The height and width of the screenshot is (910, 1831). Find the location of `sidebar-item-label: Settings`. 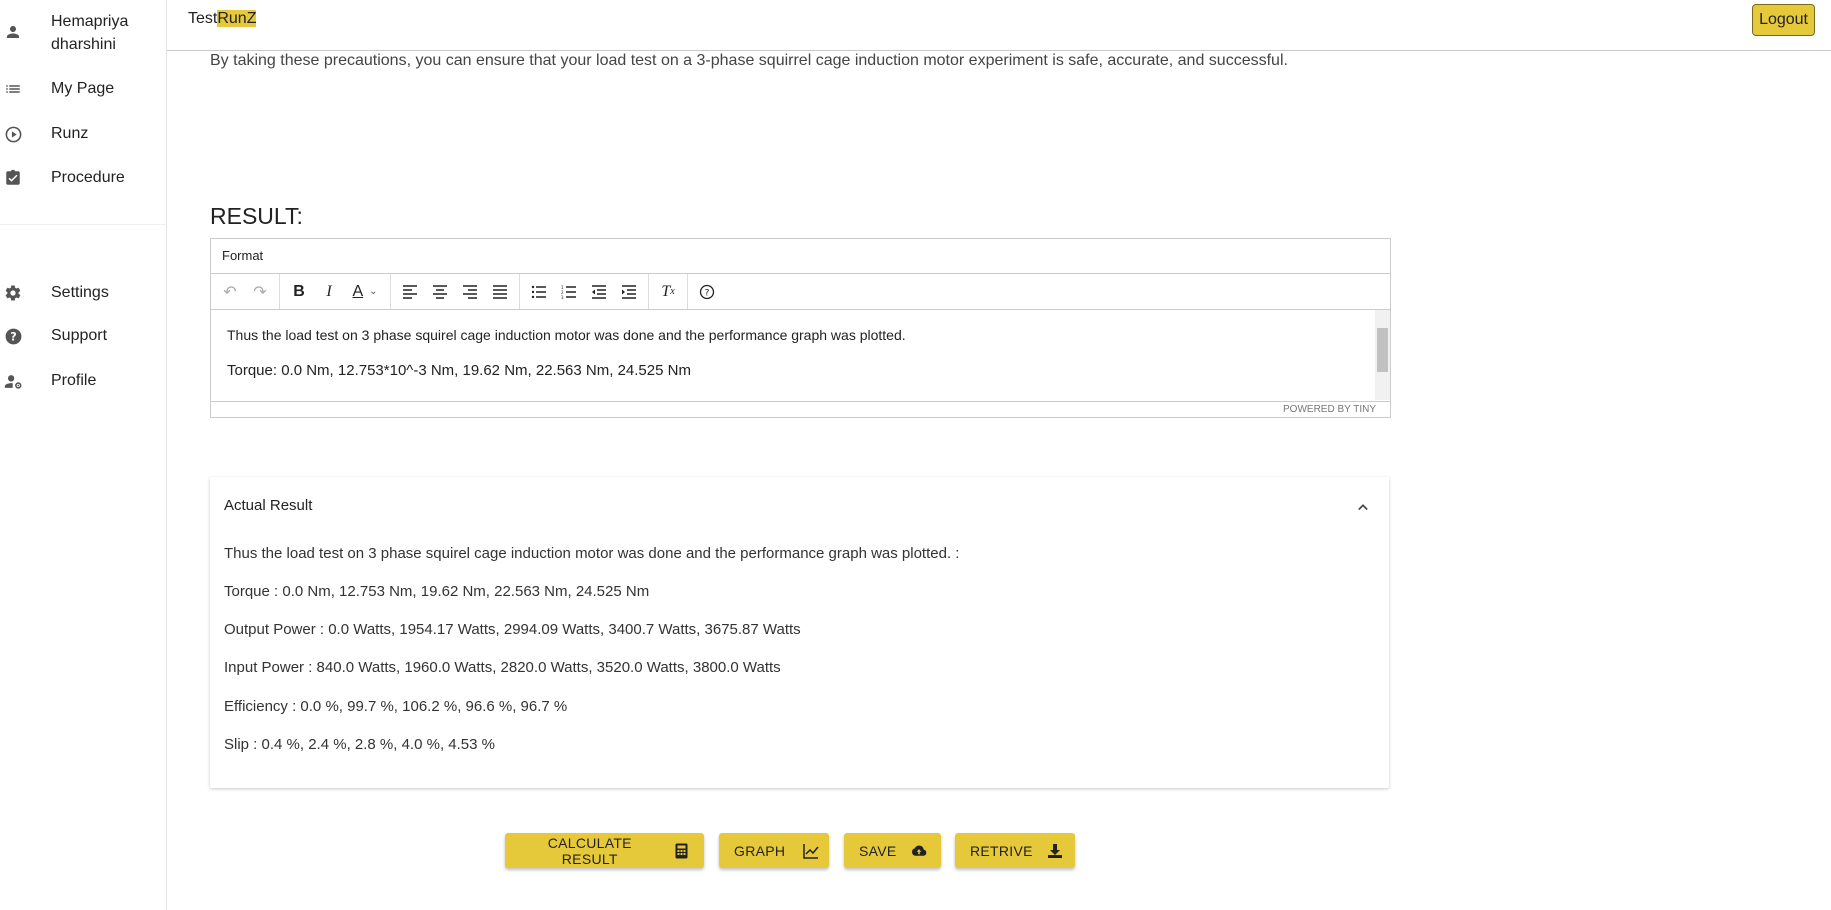

sidebar-item-label: Settings is located at coordinates (80, 292).